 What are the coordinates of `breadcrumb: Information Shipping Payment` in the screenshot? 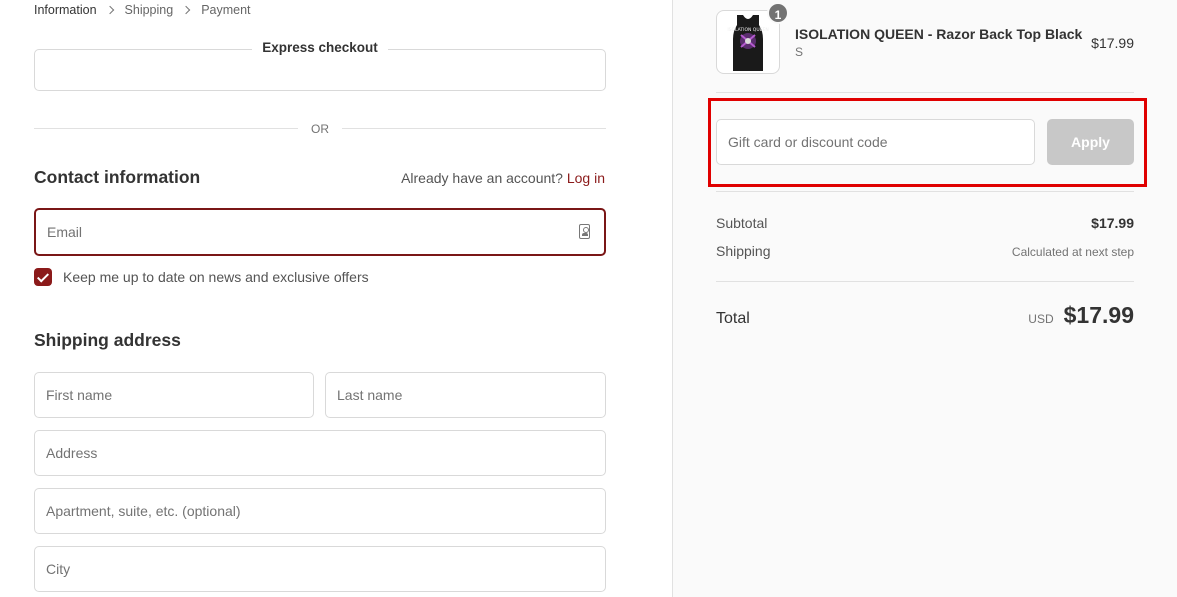 It's located at (142, 10).